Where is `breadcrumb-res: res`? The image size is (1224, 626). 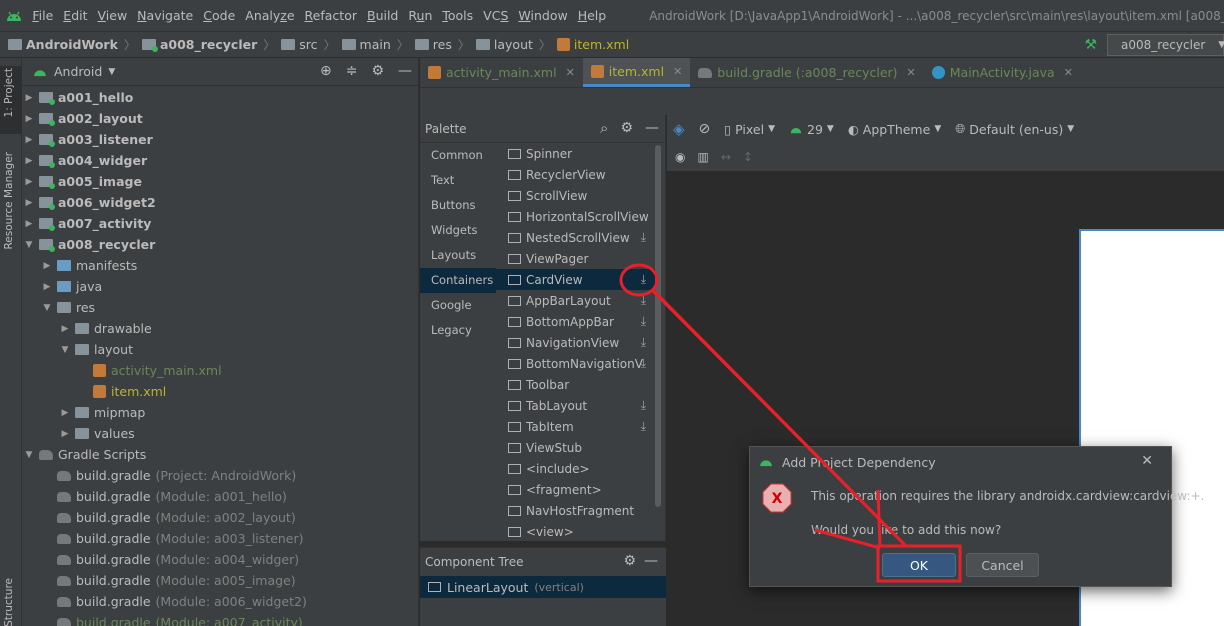
breadcrumb-res: res is located at coordinates (433, 44).